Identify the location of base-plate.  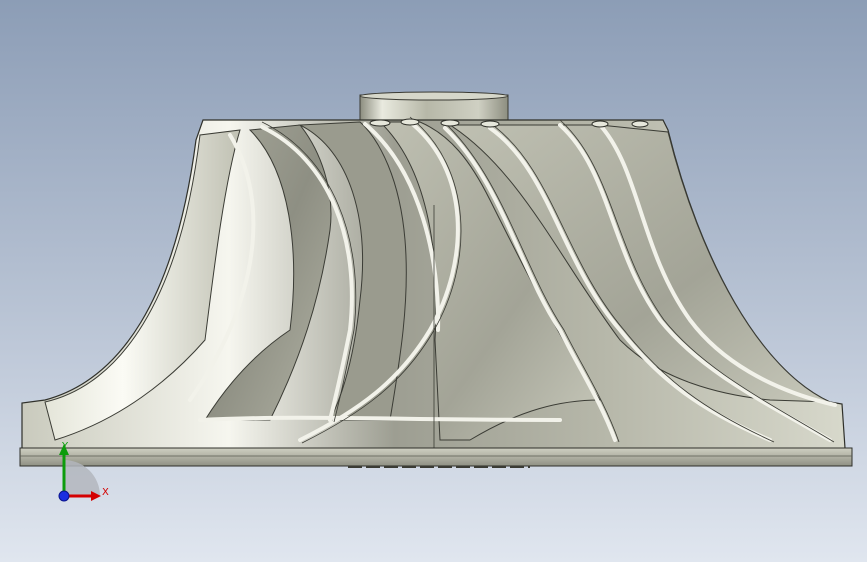
(436, 457).